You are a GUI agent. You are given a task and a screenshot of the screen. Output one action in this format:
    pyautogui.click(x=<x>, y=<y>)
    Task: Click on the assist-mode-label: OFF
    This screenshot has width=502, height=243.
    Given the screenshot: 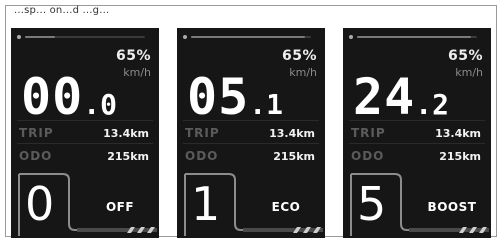 What is the action you would take?
    pyautogui.click(x=120, y=207)
    